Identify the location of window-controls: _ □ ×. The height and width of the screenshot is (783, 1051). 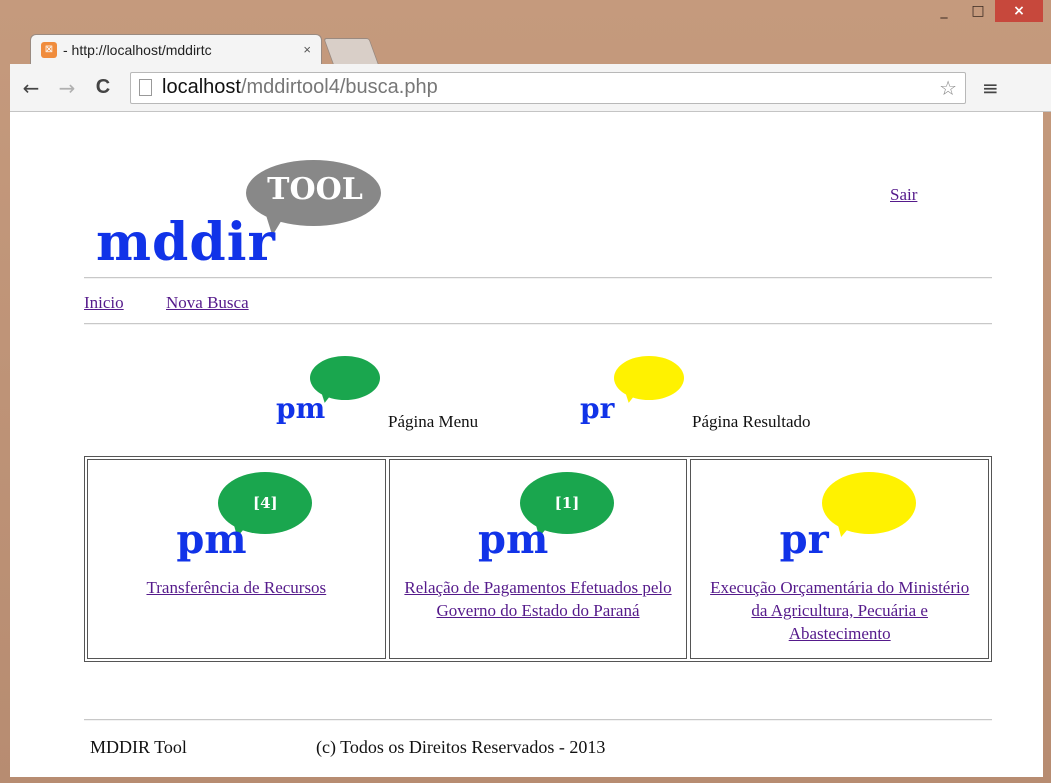
(985, 11).